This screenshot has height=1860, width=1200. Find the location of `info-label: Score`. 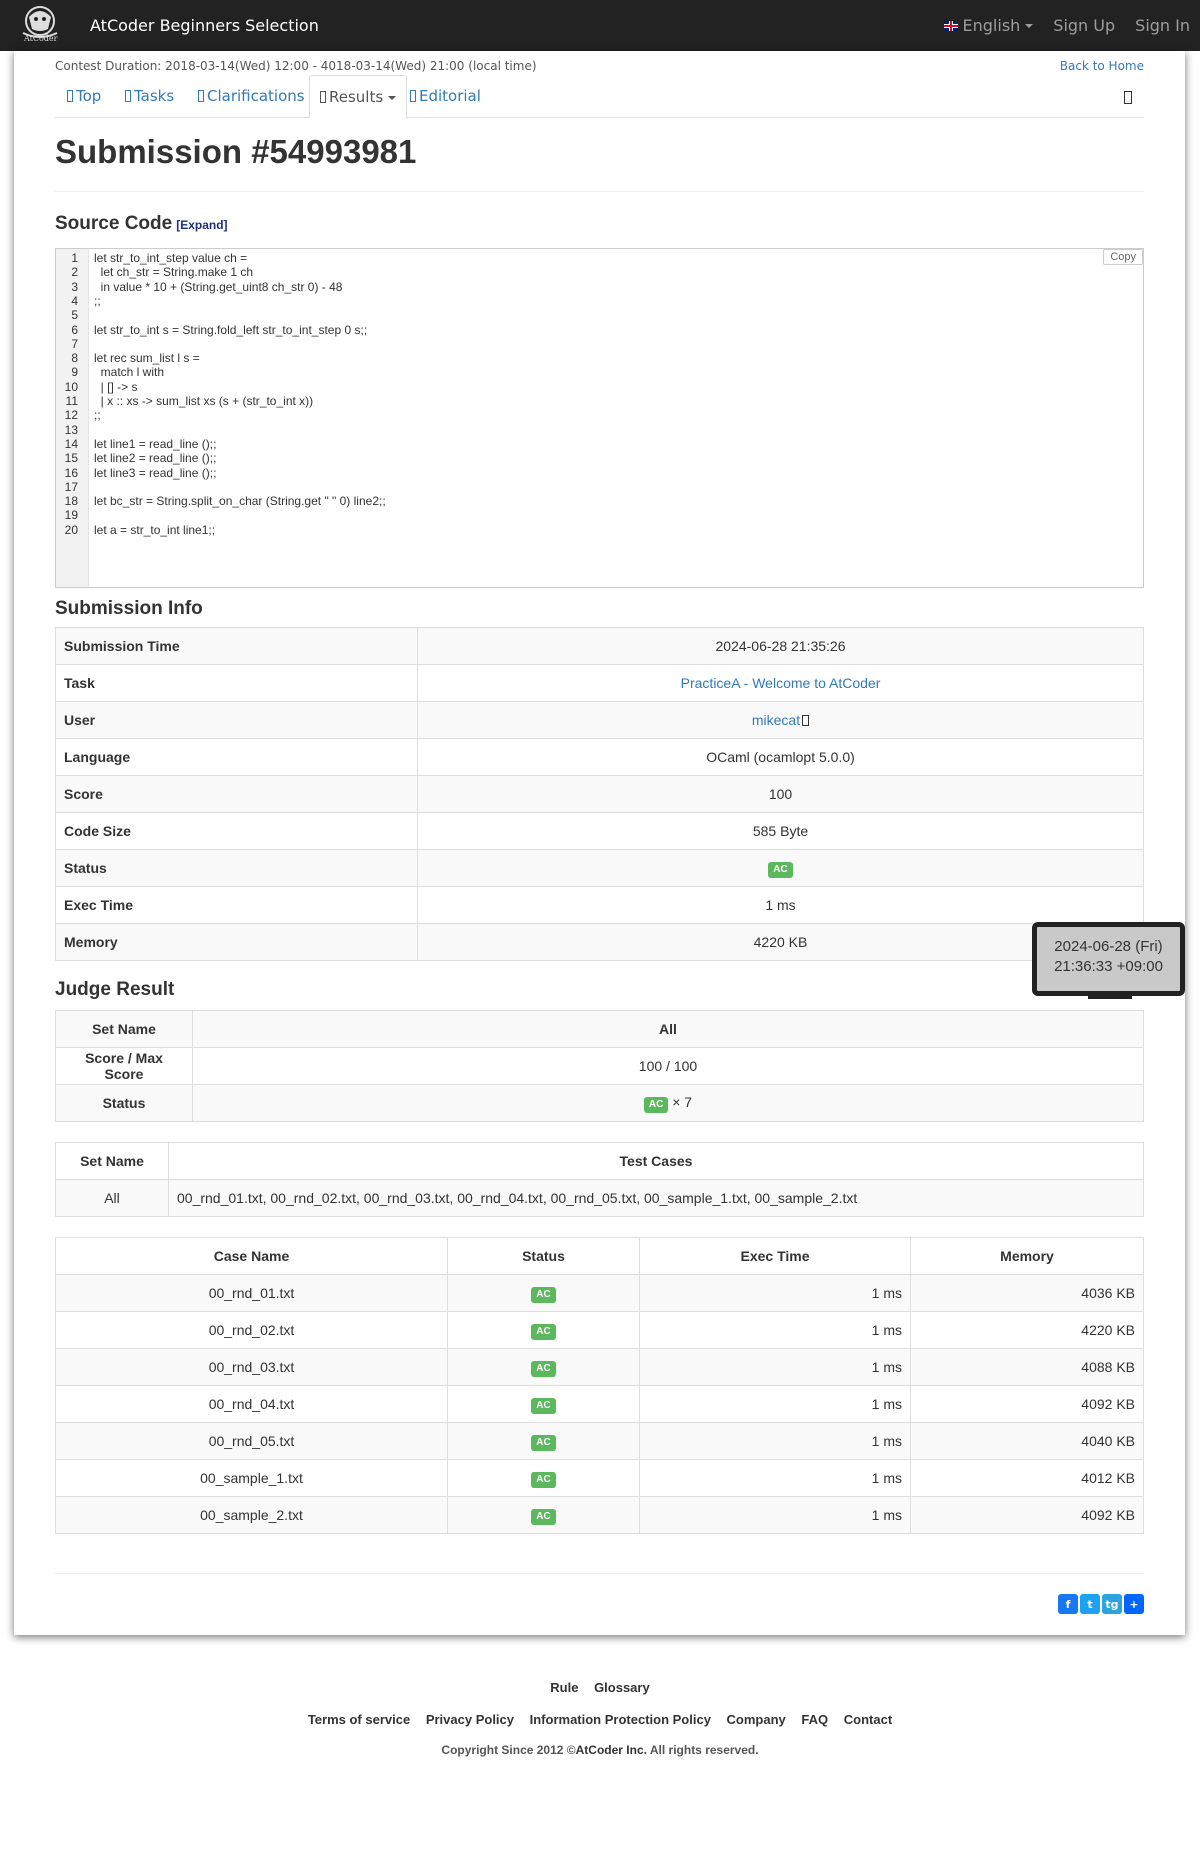

info-label: Score is located at coordinates (236, 794).